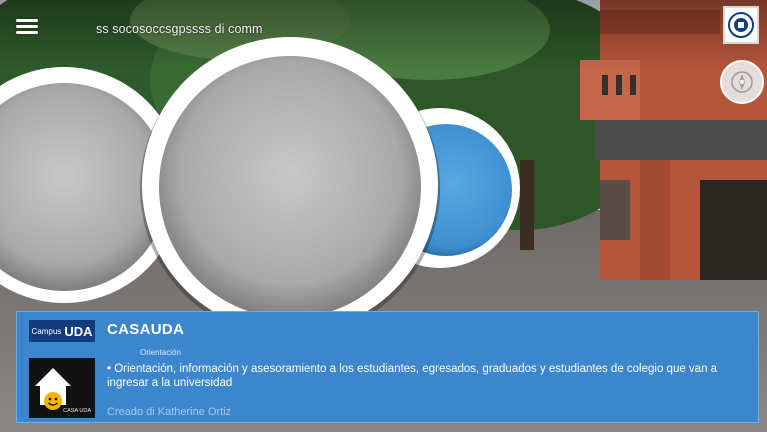  What do you see at coordinates (46, 331) in the screenshot?
I see `campus-label: Campus` at bounding box center [46, 331].